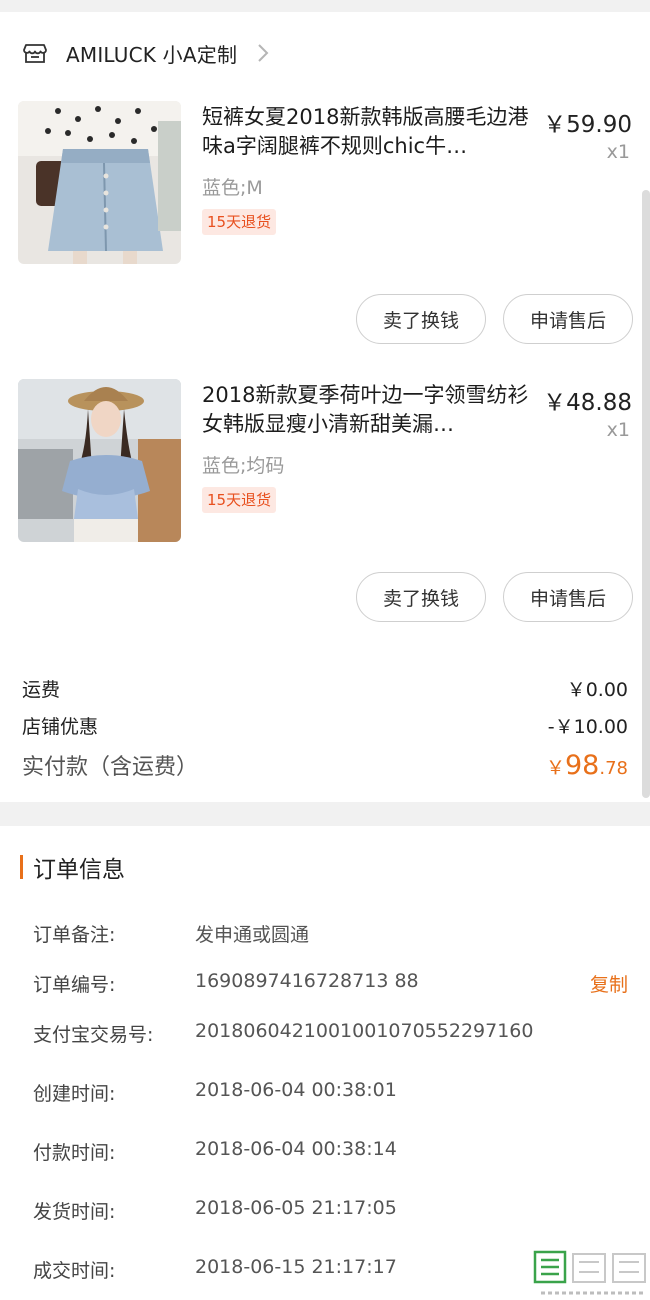  Describe the element at coordinates (74, 985) in the screenshot. I see `info-label: 订单编号:` at that location.